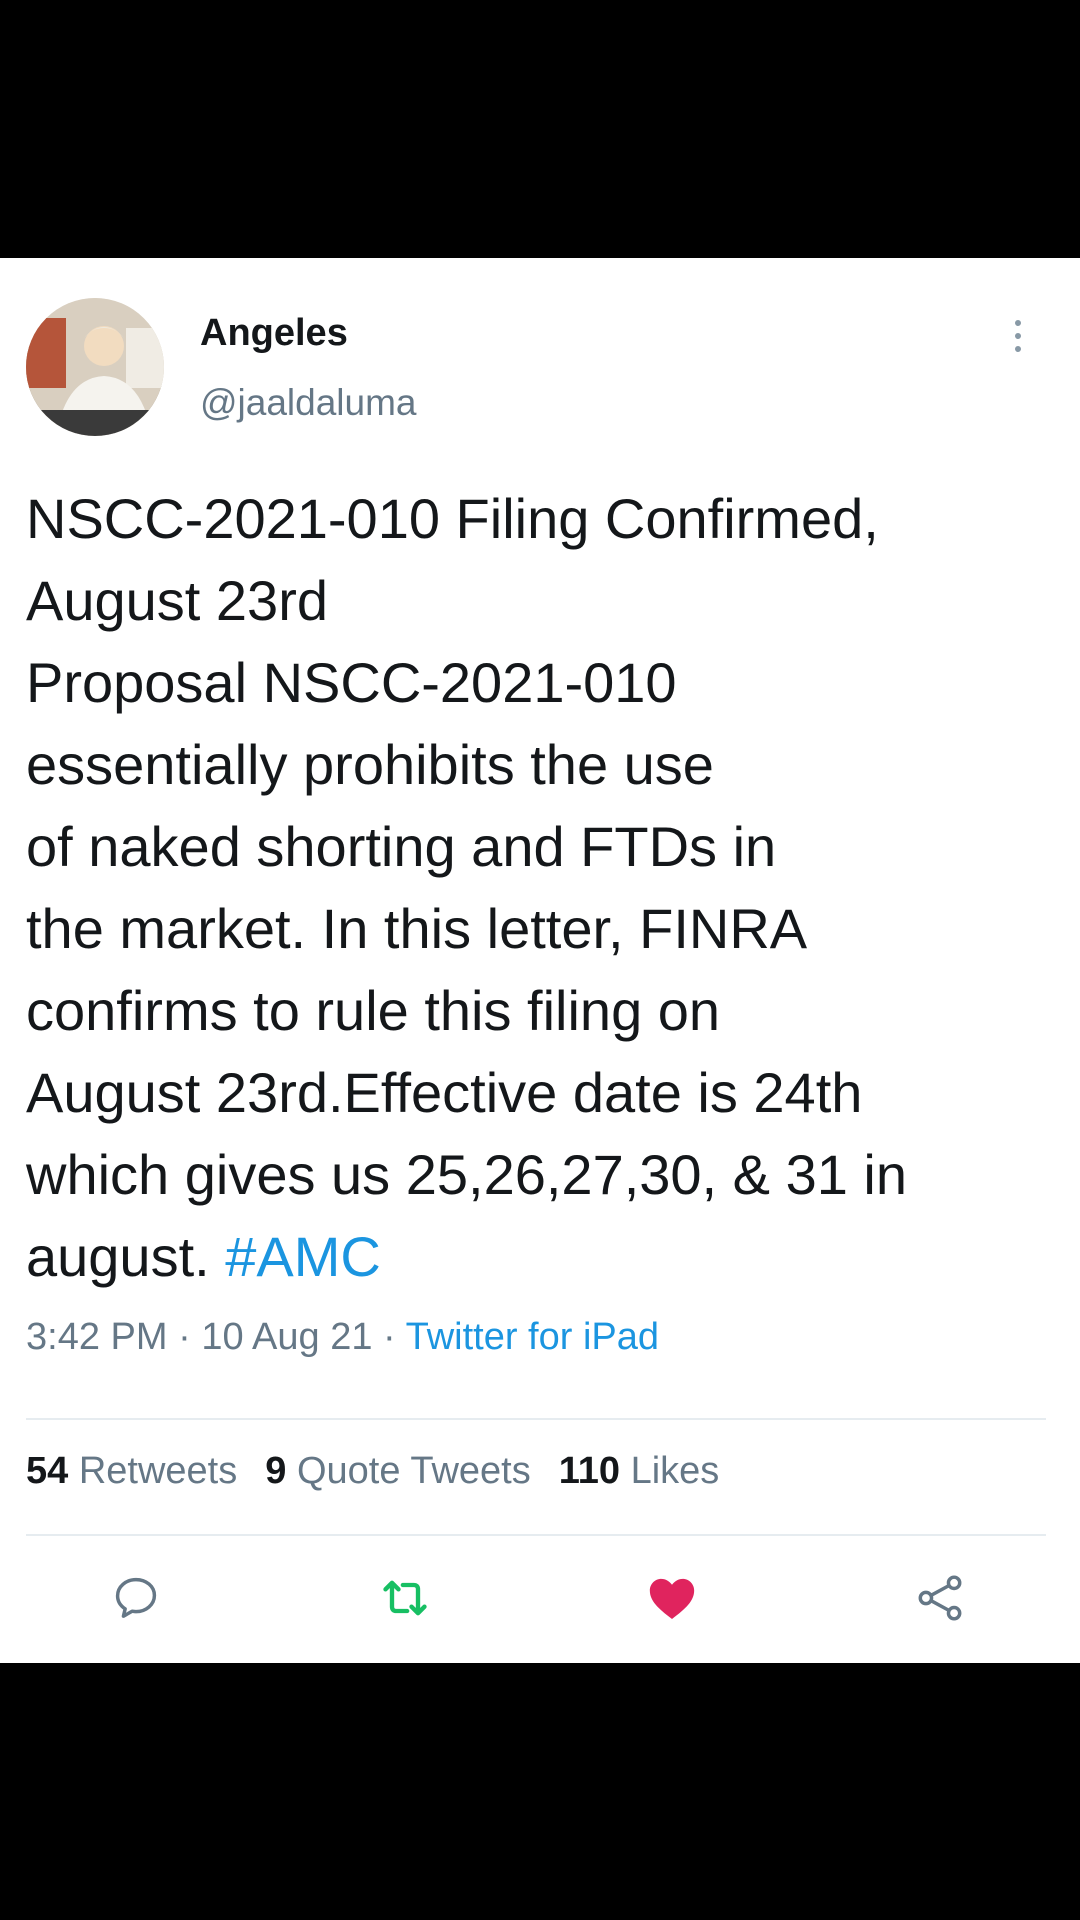 This screenshot has height=1920, width=1080. I want to click on retweet-icon, so click(405, 1598).